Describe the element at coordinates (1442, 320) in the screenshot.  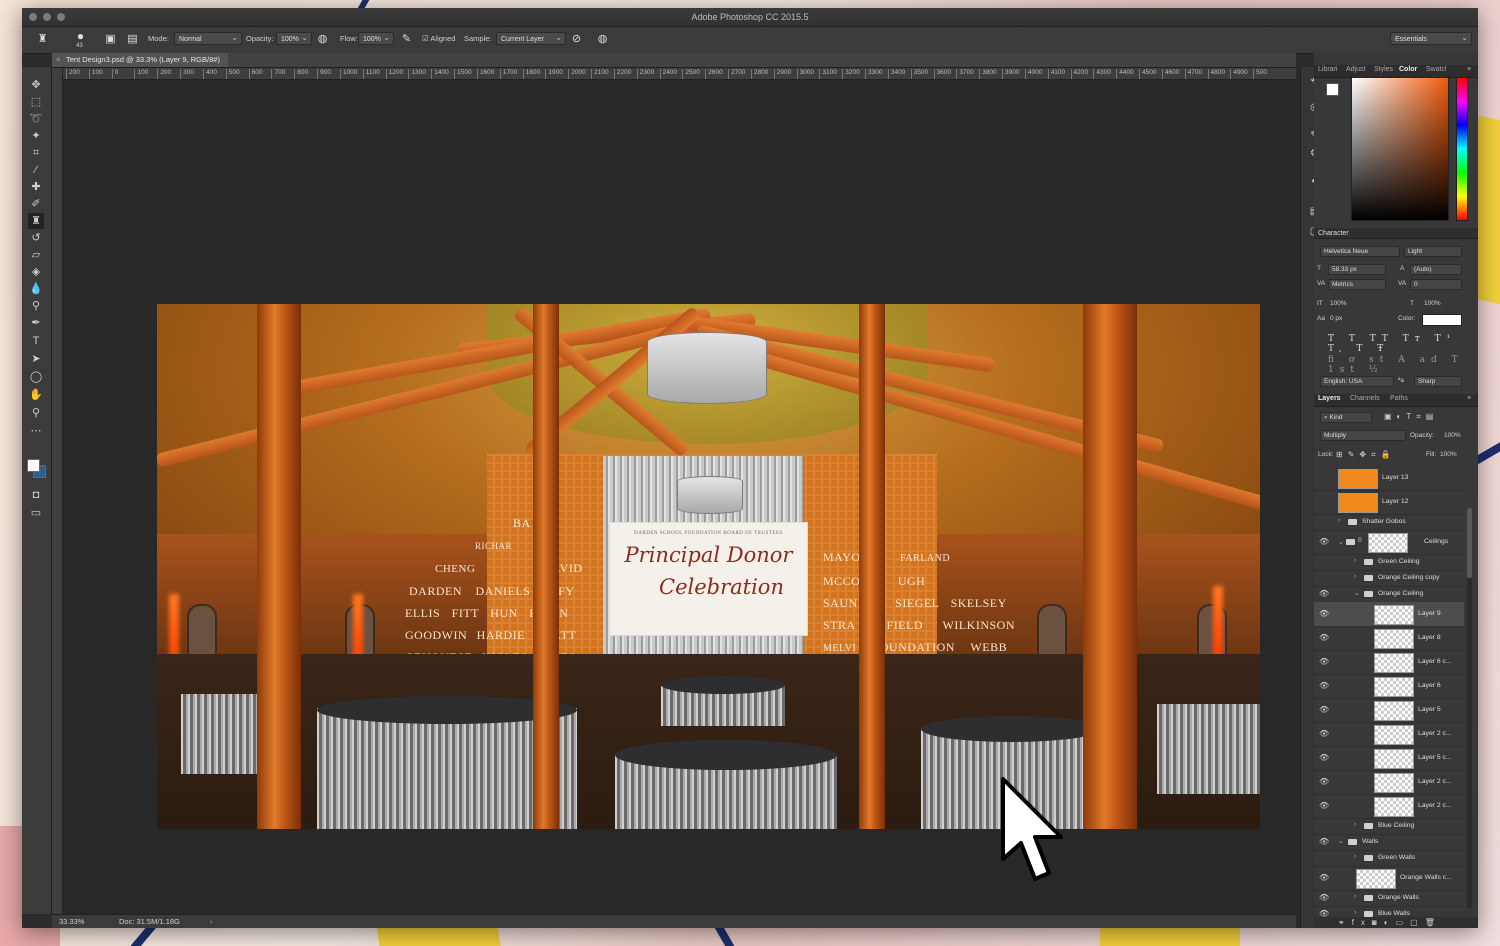
I see `text-color-swatch` at that location.